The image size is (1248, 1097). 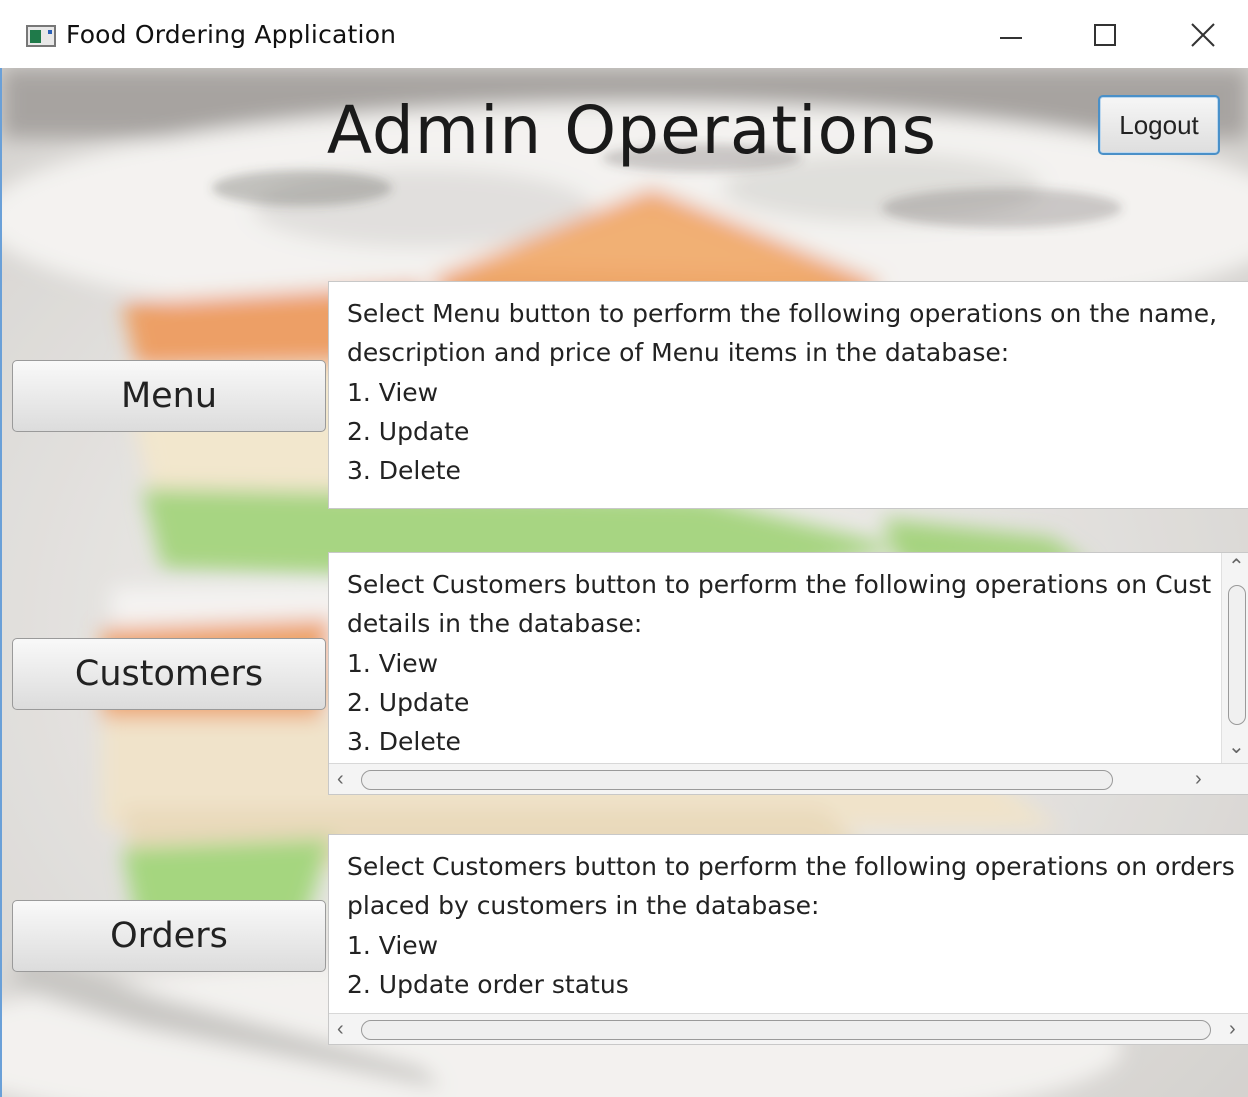 I want to click on vertical-scrollbar: ⌃ ⌄, so click(x=1234, y=658).